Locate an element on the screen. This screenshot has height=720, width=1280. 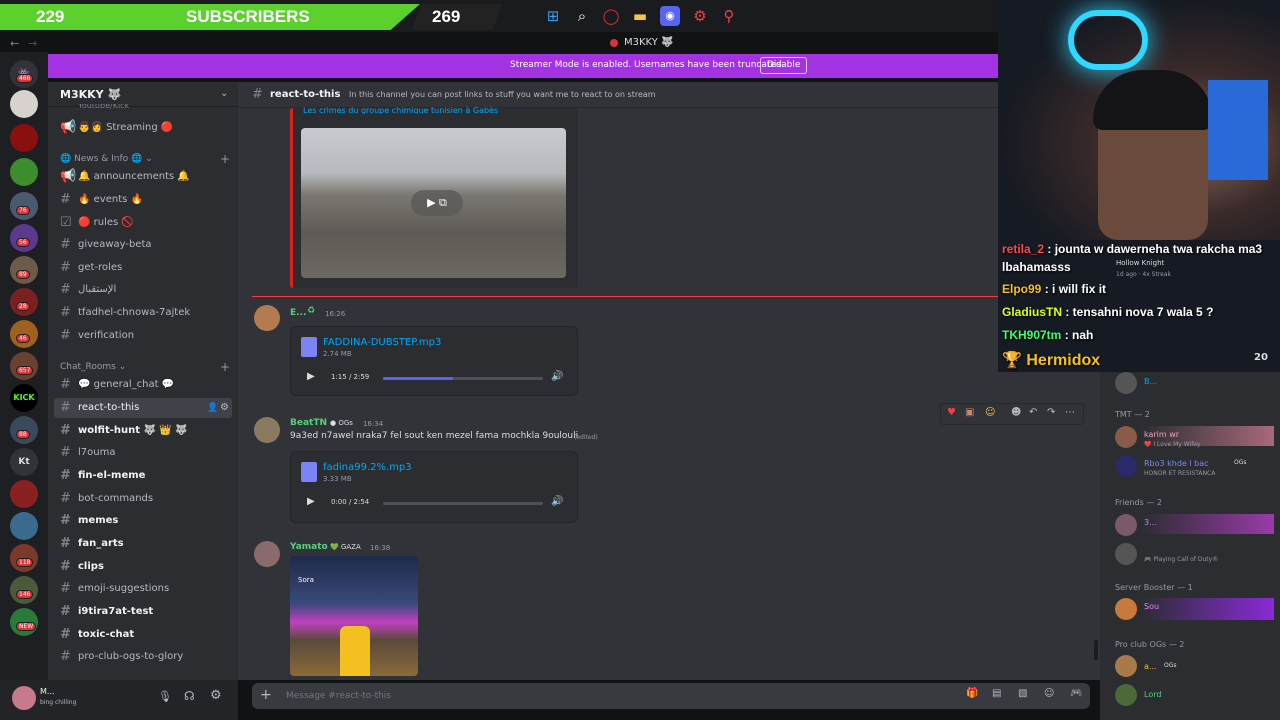
forward-arrow-icon: → is located at coordinates (32, 43).